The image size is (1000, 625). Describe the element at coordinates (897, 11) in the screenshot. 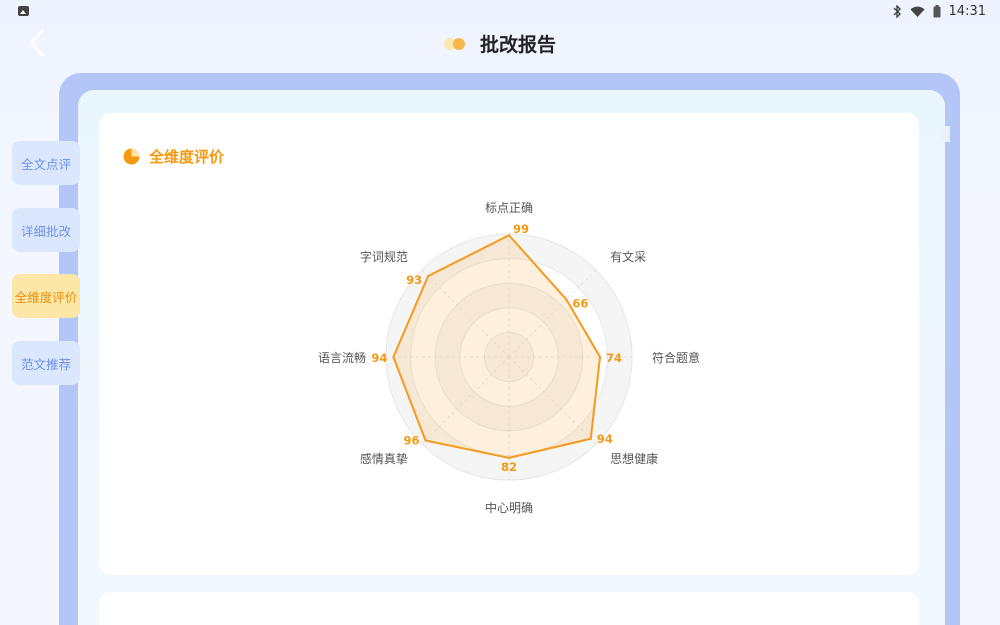

I see `bluetooth-icon` at that location.